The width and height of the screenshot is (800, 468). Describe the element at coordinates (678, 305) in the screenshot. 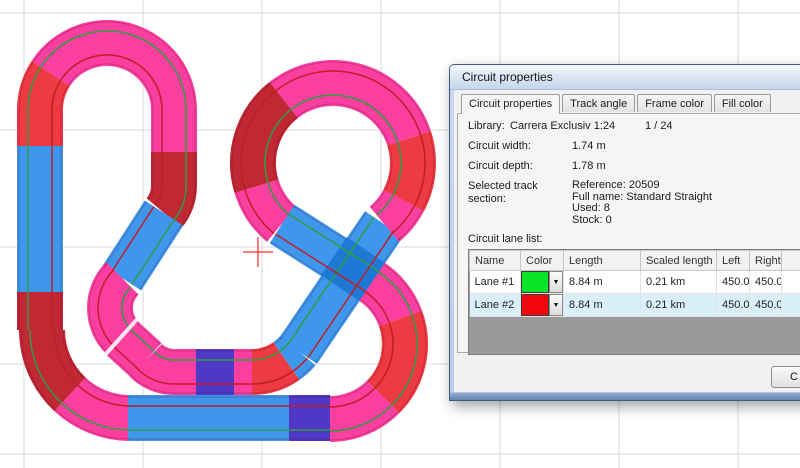

I see `lane2-scaled-length: 0.21 km` at that location.